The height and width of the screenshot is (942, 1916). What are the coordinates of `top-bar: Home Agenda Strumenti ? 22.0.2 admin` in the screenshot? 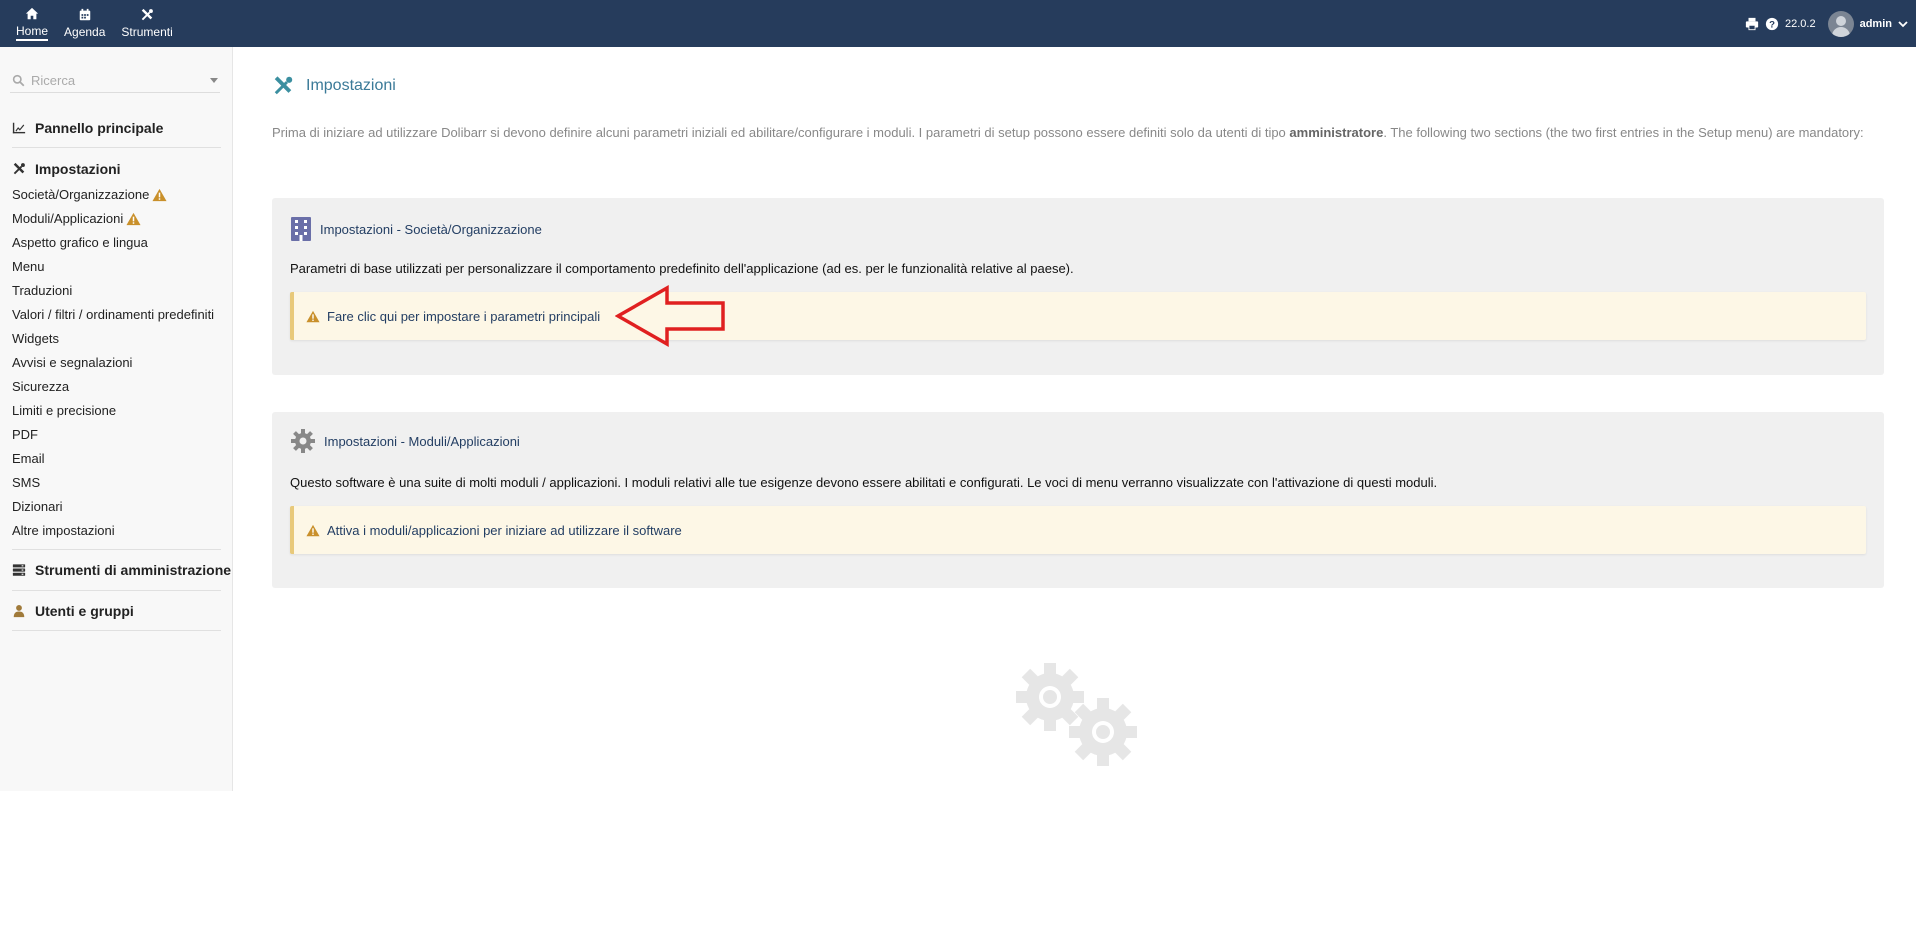 It's located at (958, 23).